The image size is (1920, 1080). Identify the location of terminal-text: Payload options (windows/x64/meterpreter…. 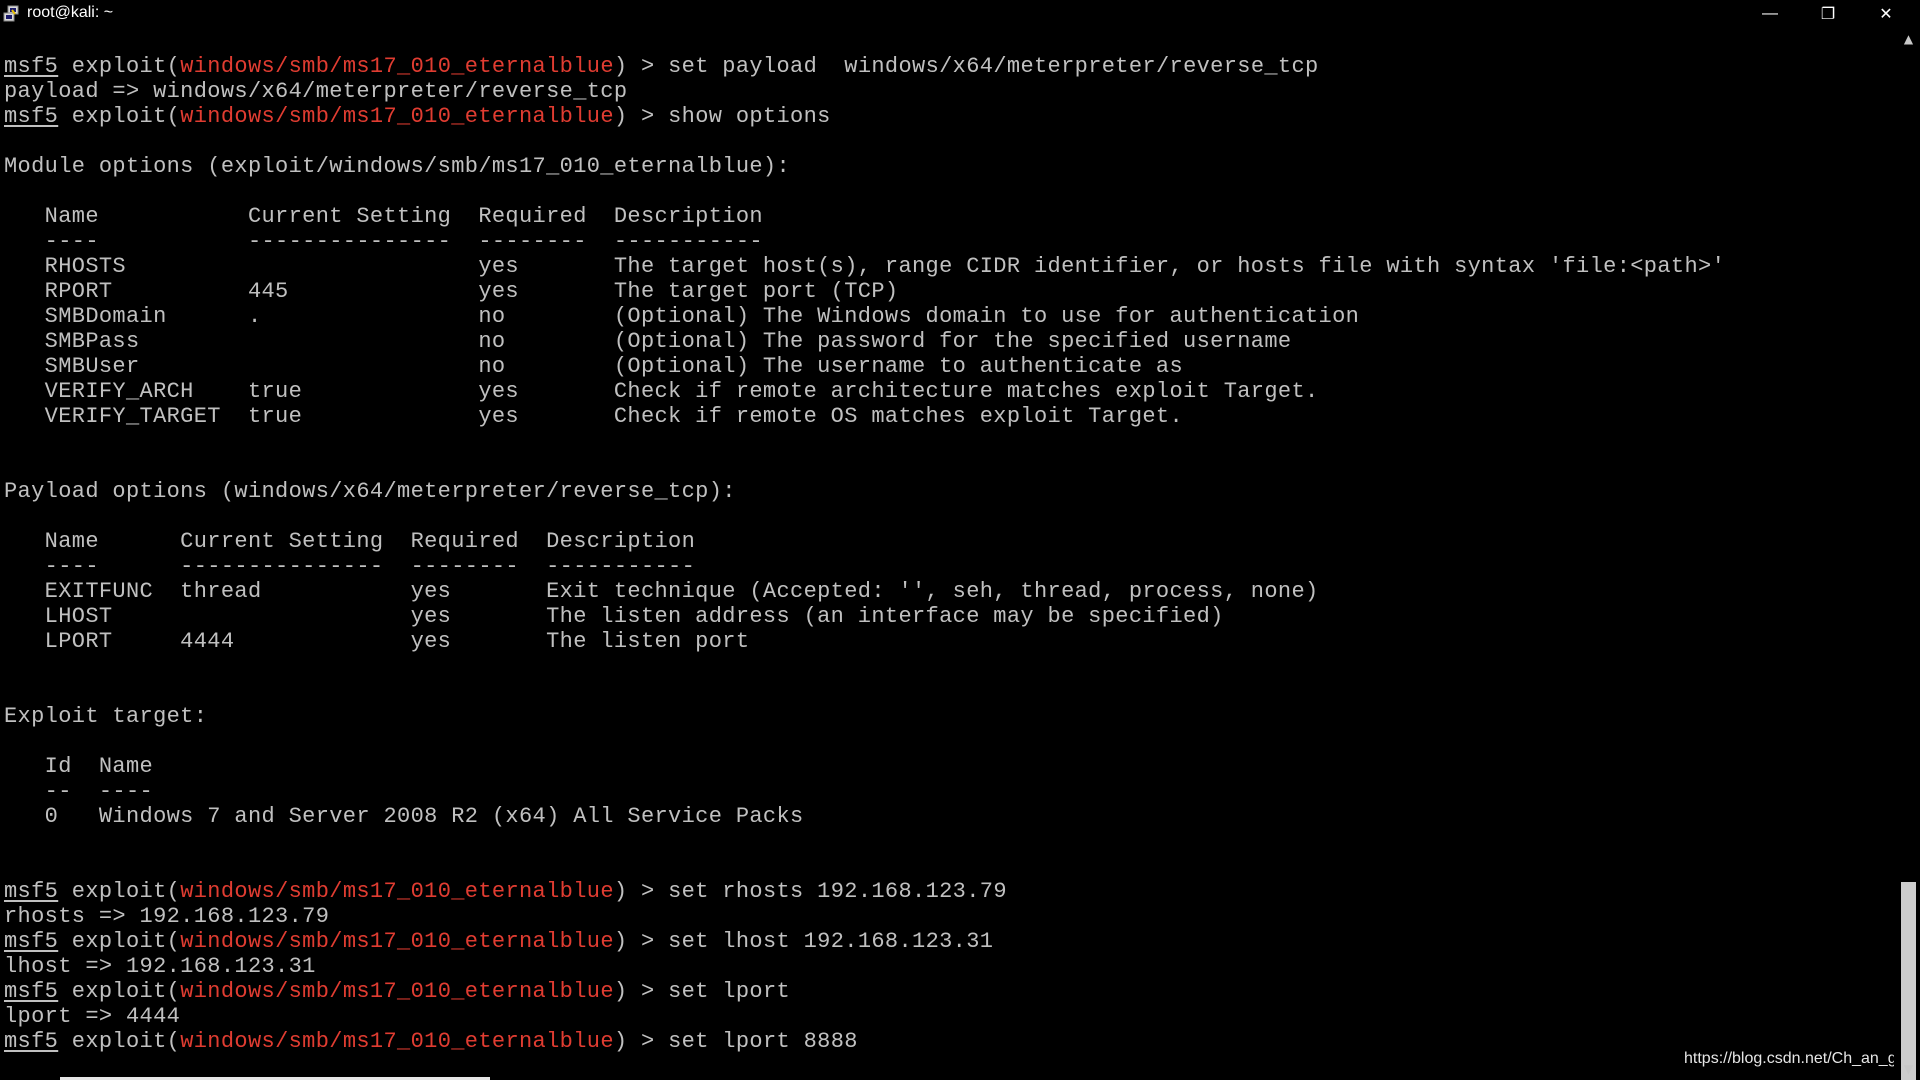
(370, 491).